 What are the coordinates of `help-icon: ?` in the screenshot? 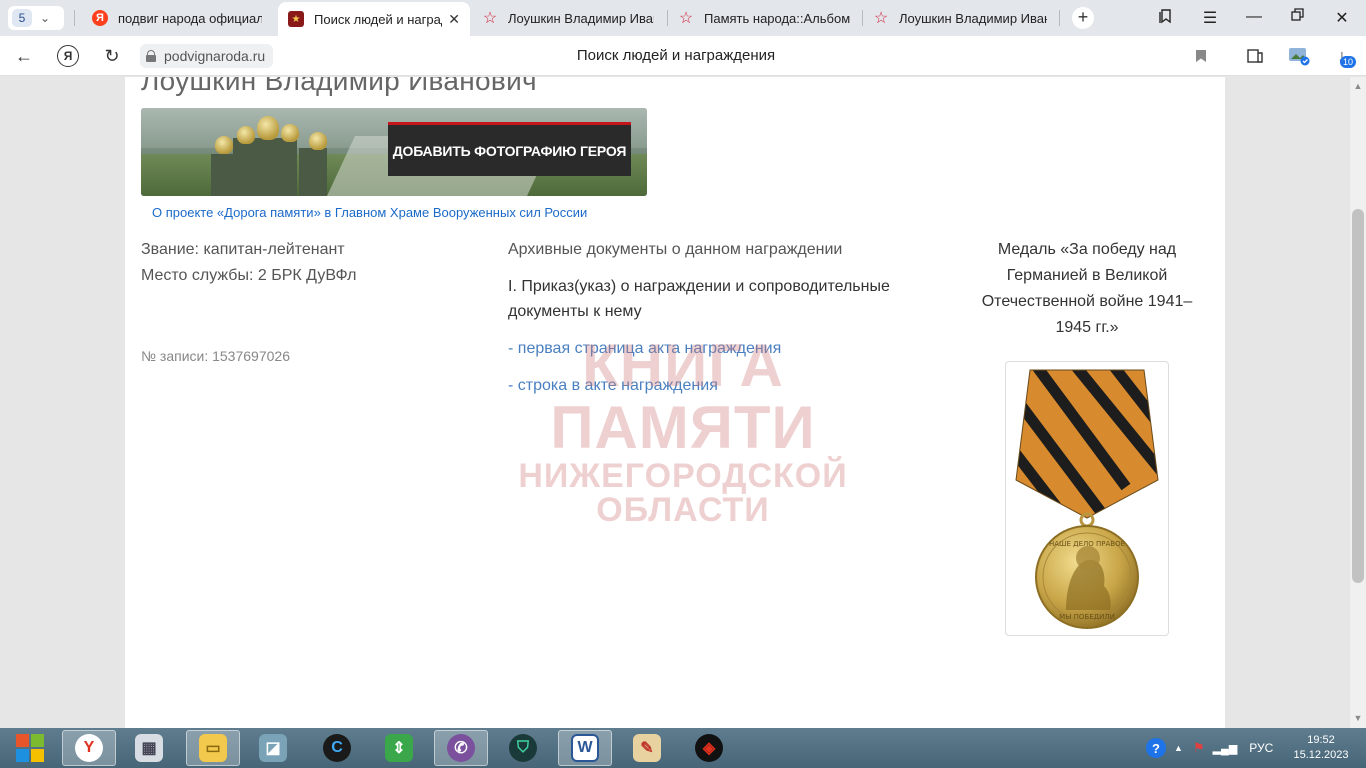 It's located at (1156, 748).